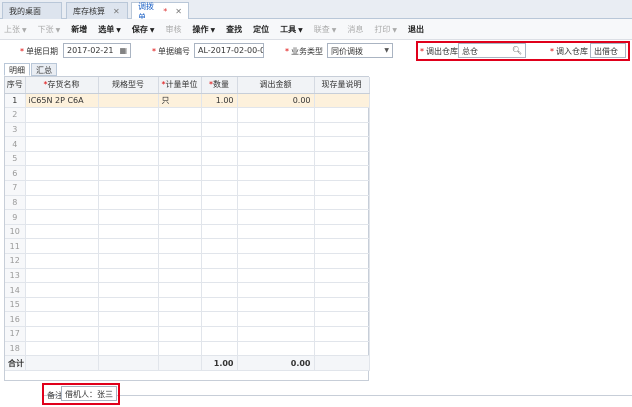  What do you see at coordinates (143, 29) in the screenshot?
I see `save-button: 保存 ▼` at bounding box center [143, 29].